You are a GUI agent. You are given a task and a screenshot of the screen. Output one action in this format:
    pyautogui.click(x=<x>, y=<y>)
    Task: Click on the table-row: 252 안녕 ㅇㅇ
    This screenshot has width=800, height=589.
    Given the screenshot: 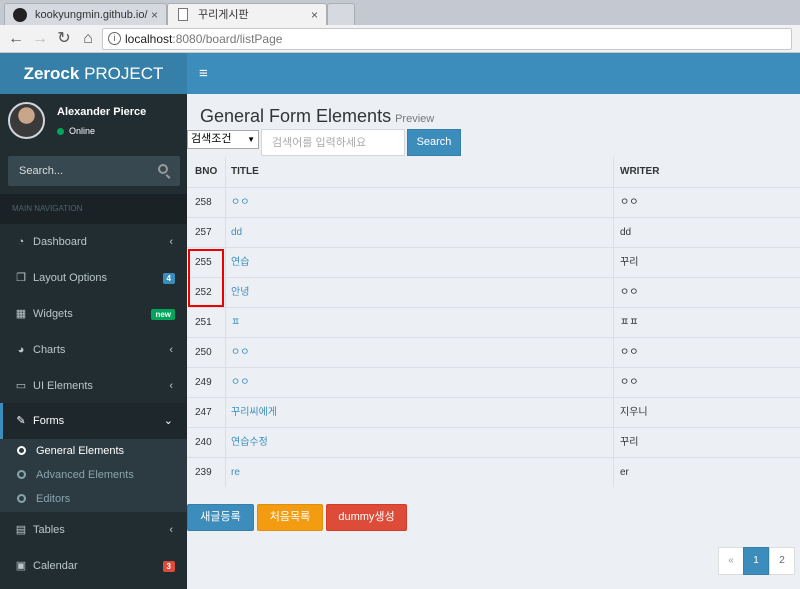 What is the action you would take?
    pyautogui.click(x=493, y=292)
    